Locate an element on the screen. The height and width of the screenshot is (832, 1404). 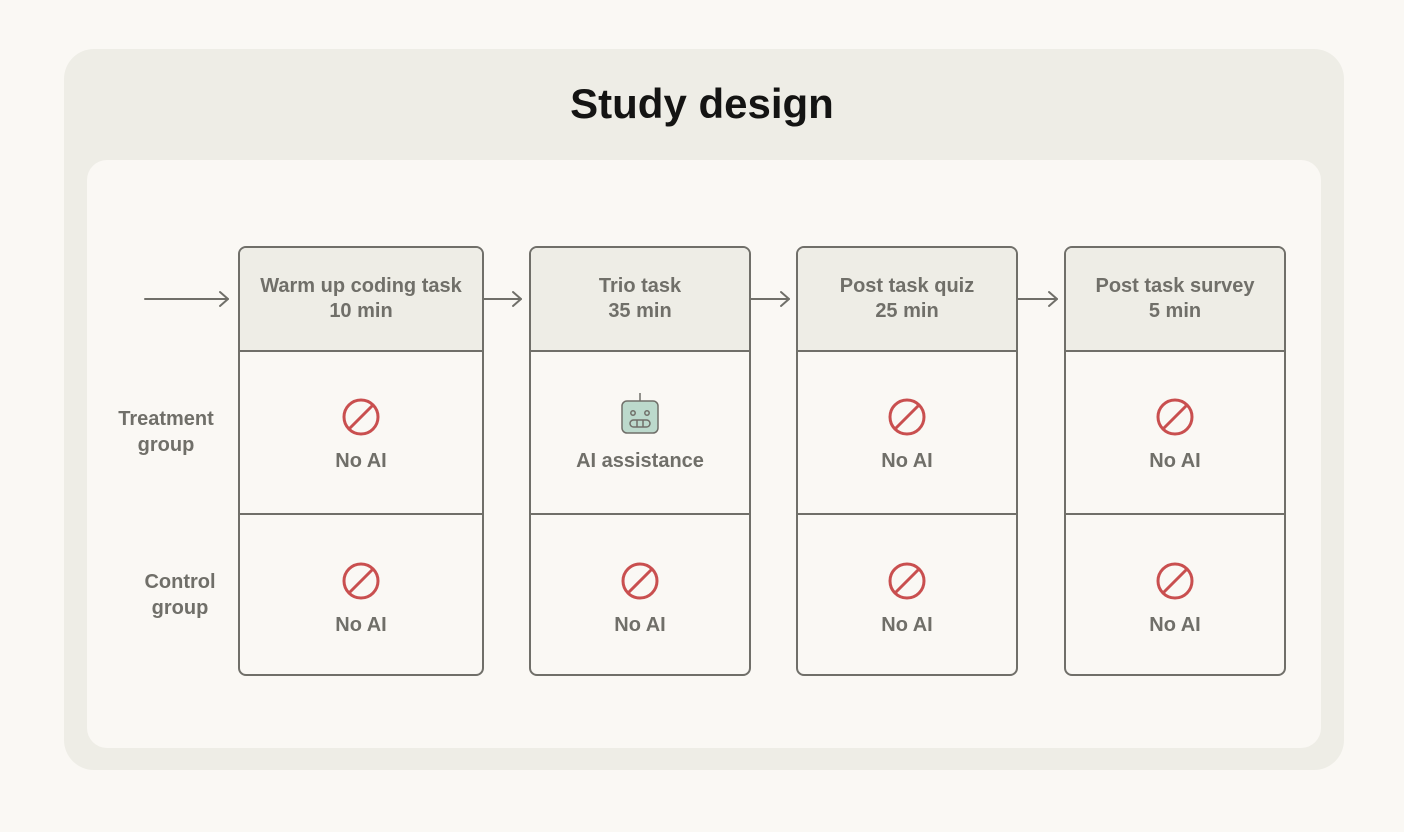
stage-header: Post task quiz 25 min is located at coordinates (907, 300).